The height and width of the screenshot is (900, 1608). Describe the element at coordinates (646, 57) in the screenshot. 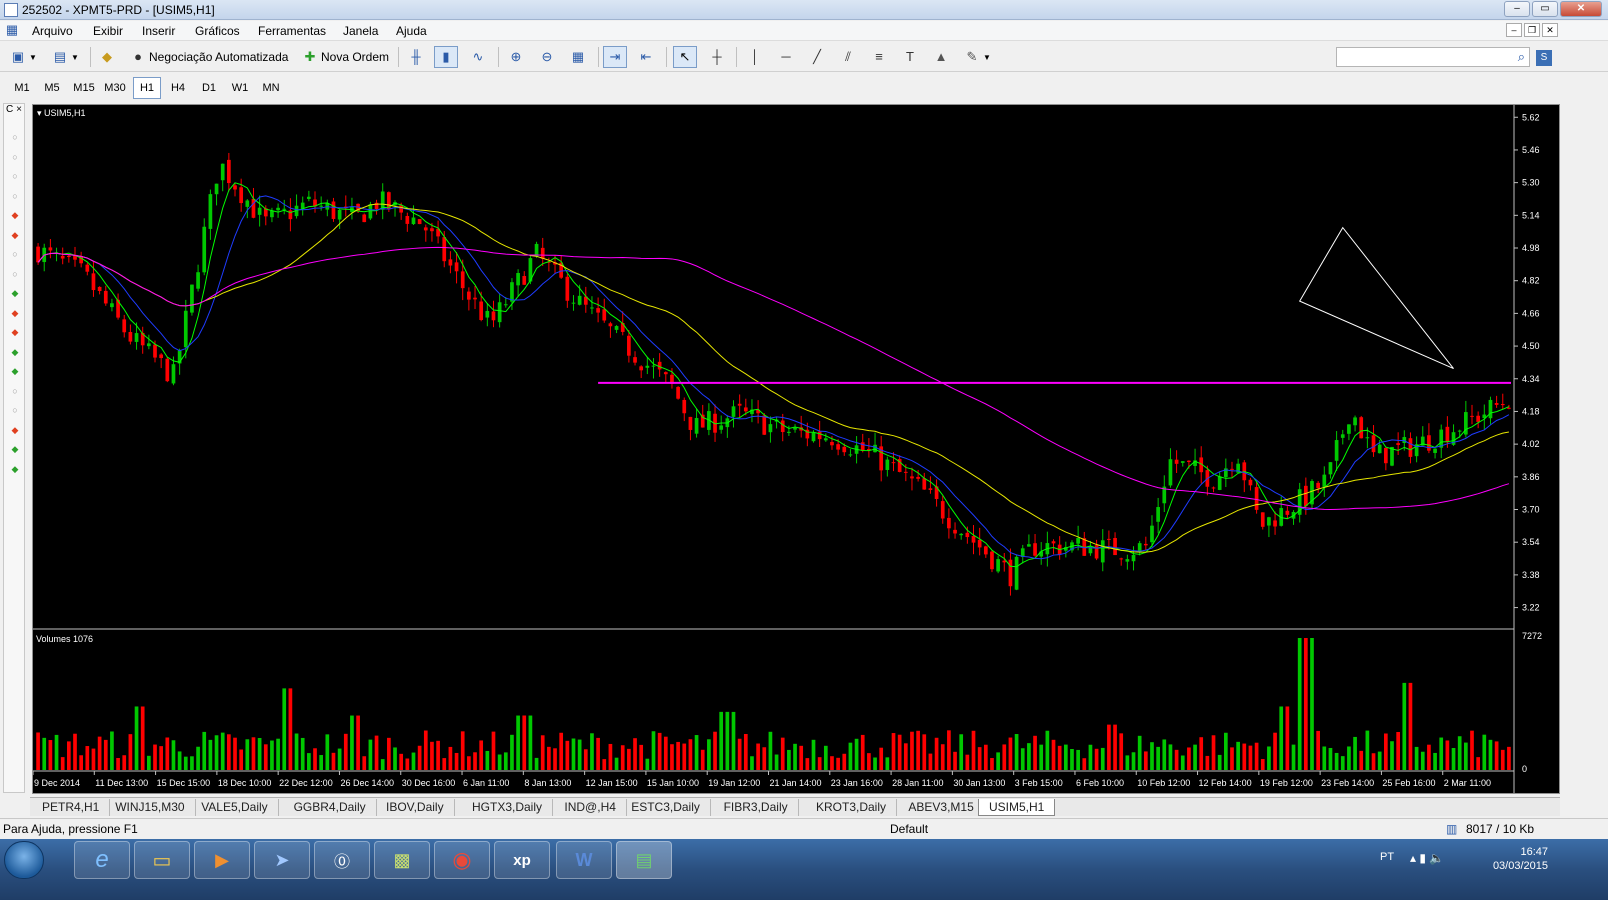

I see `autoscroll-button: ⇤` at that location.